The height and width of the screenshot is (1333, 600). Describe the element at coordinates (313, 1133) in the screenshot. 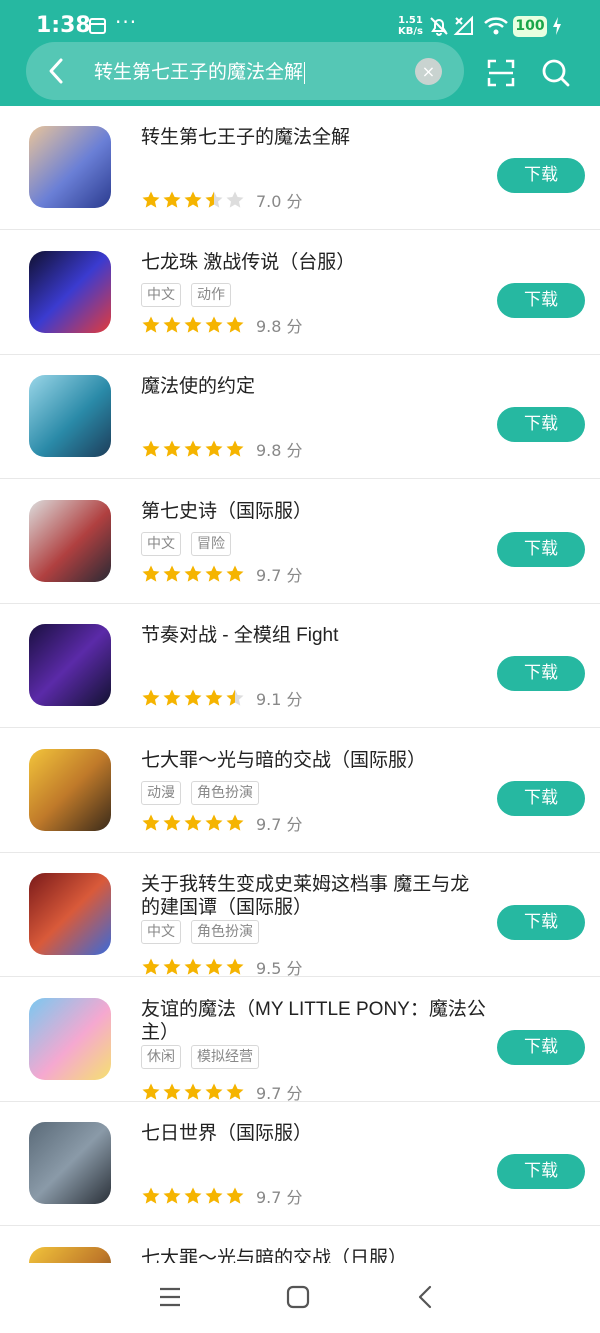

I see `app-name: 七日世界（国际服）` at that location.